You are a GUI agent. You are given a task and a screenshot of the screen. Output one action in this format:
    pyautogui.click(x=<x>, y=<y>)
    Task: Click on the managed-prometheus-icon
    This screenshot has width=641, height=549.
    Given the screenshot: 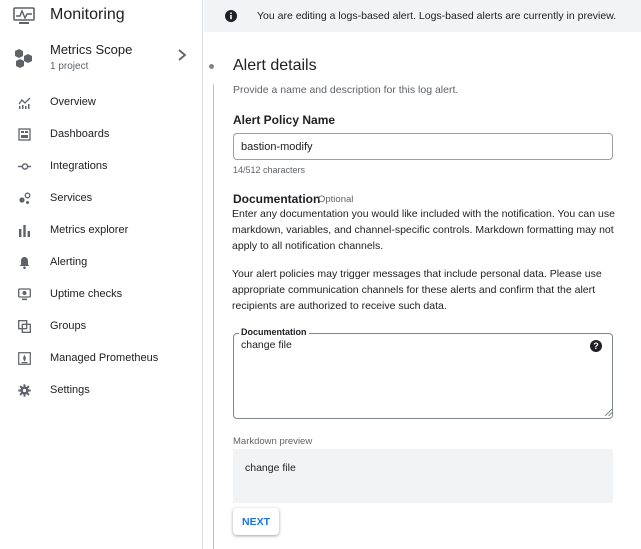 What is the action you would take?
    pyautogui.click(x=24, y=358)
    